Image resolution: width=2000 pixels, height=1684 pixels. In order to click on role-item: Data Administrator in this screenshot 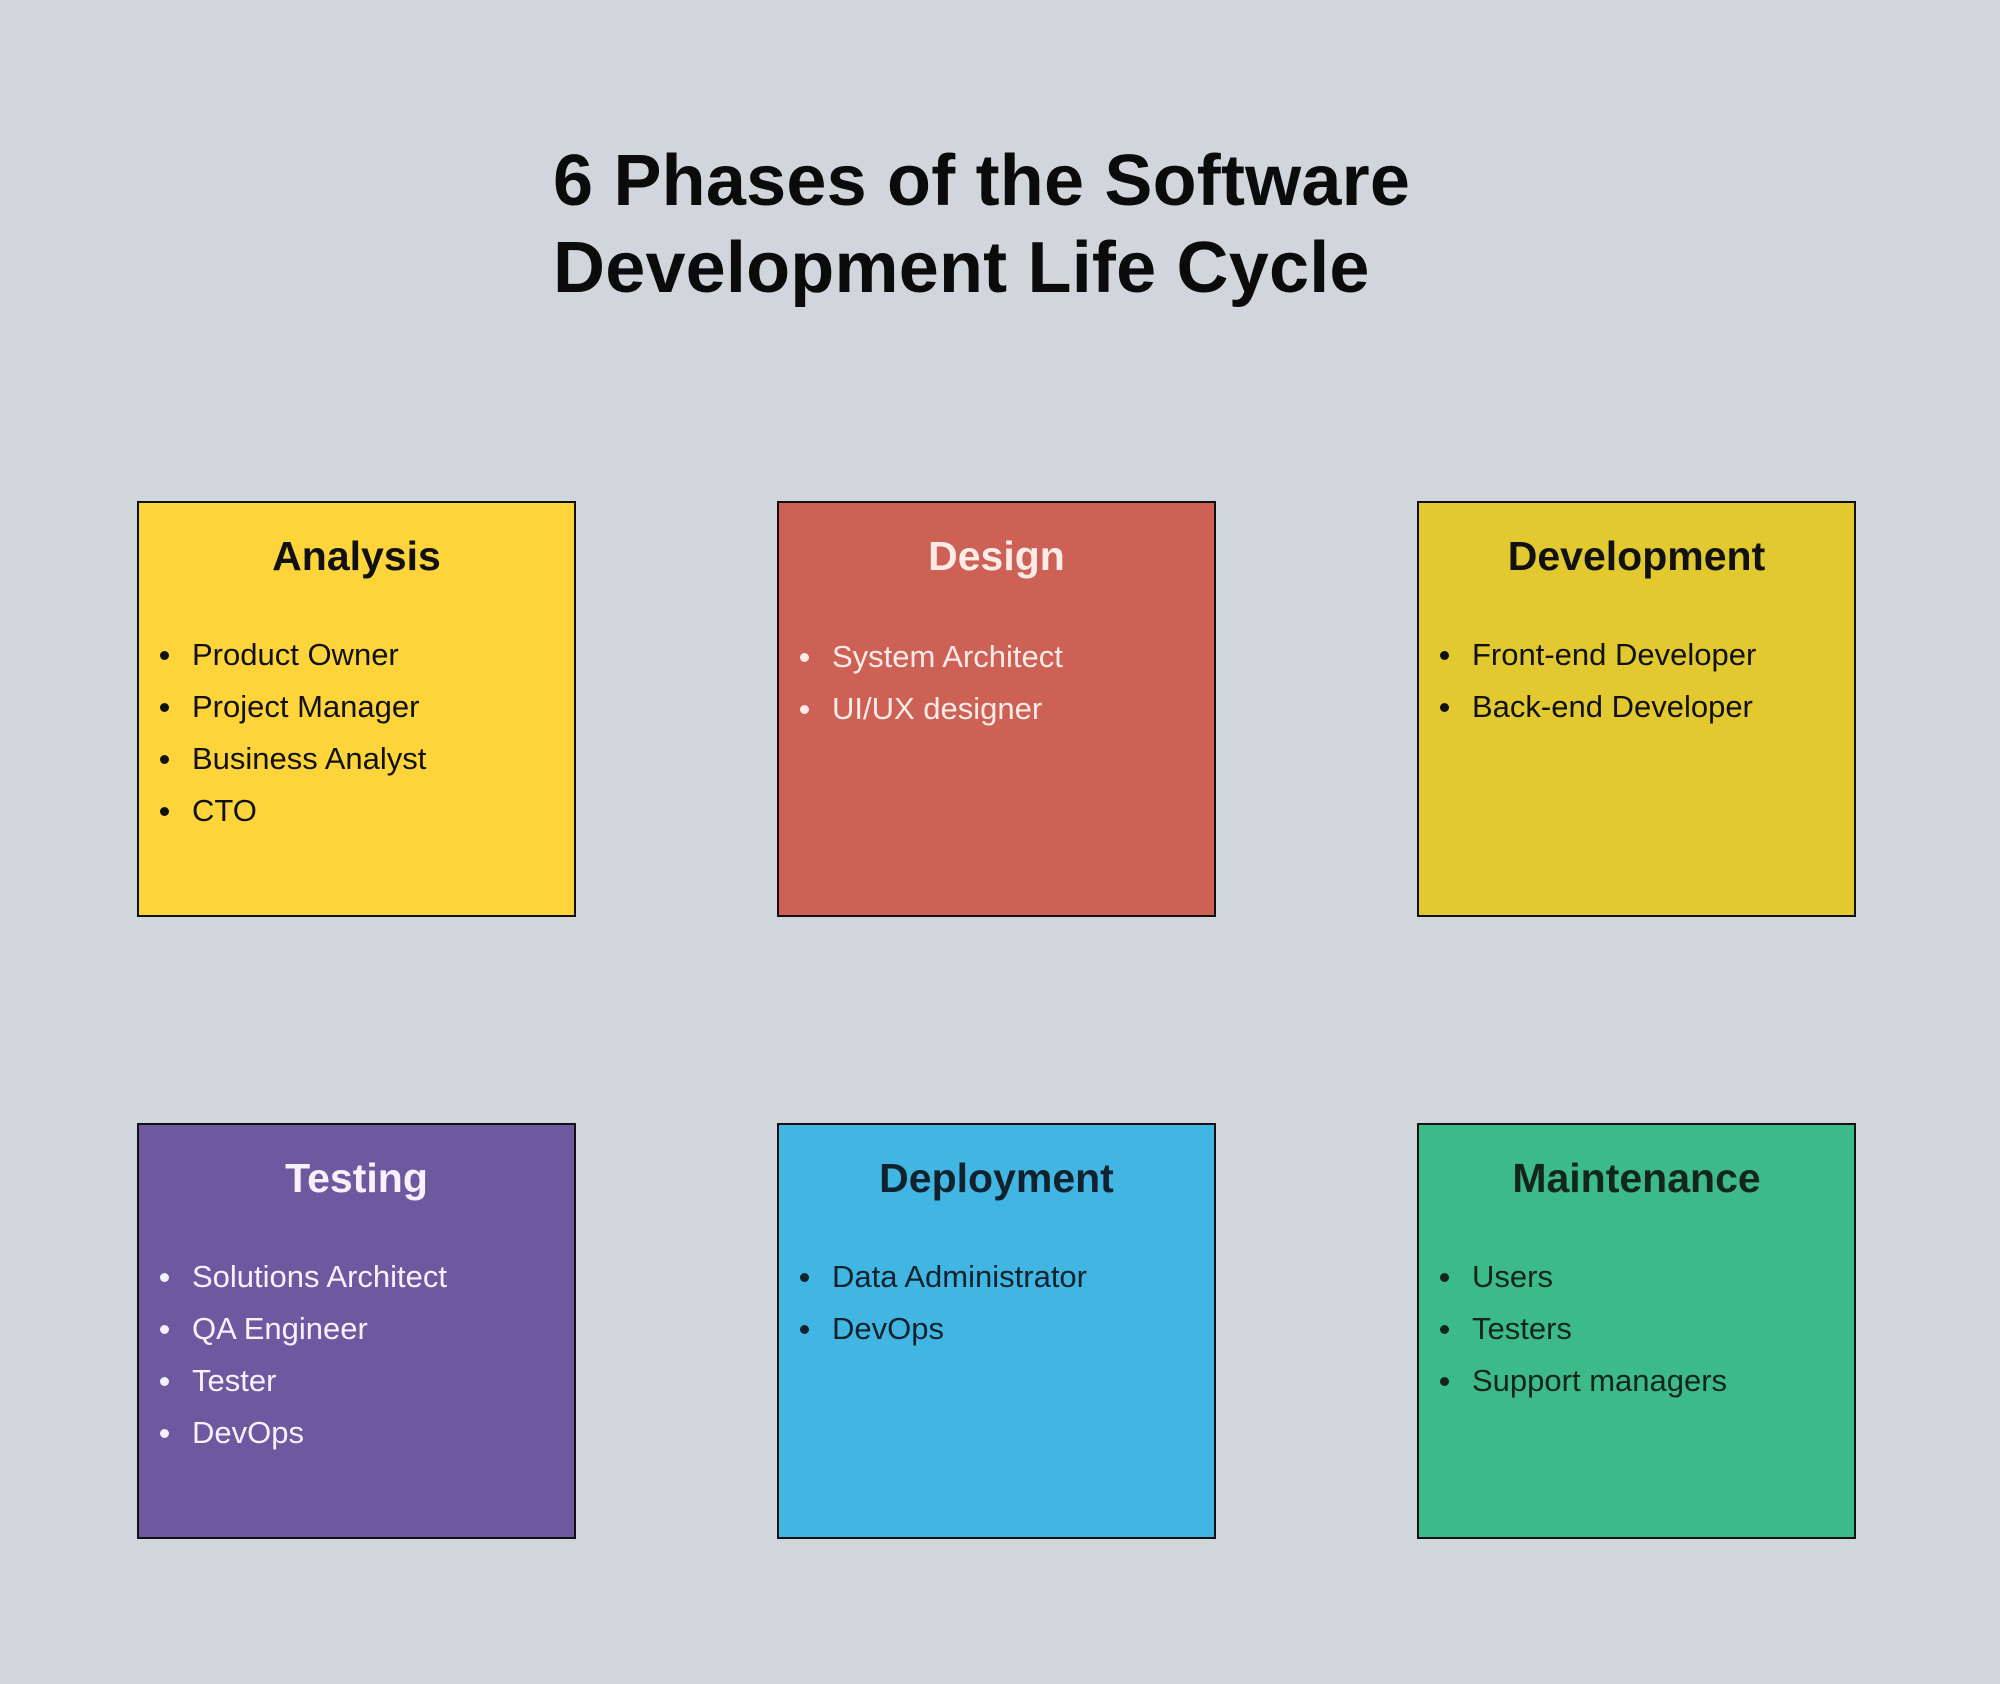, I will do `click(996, 1277)`.